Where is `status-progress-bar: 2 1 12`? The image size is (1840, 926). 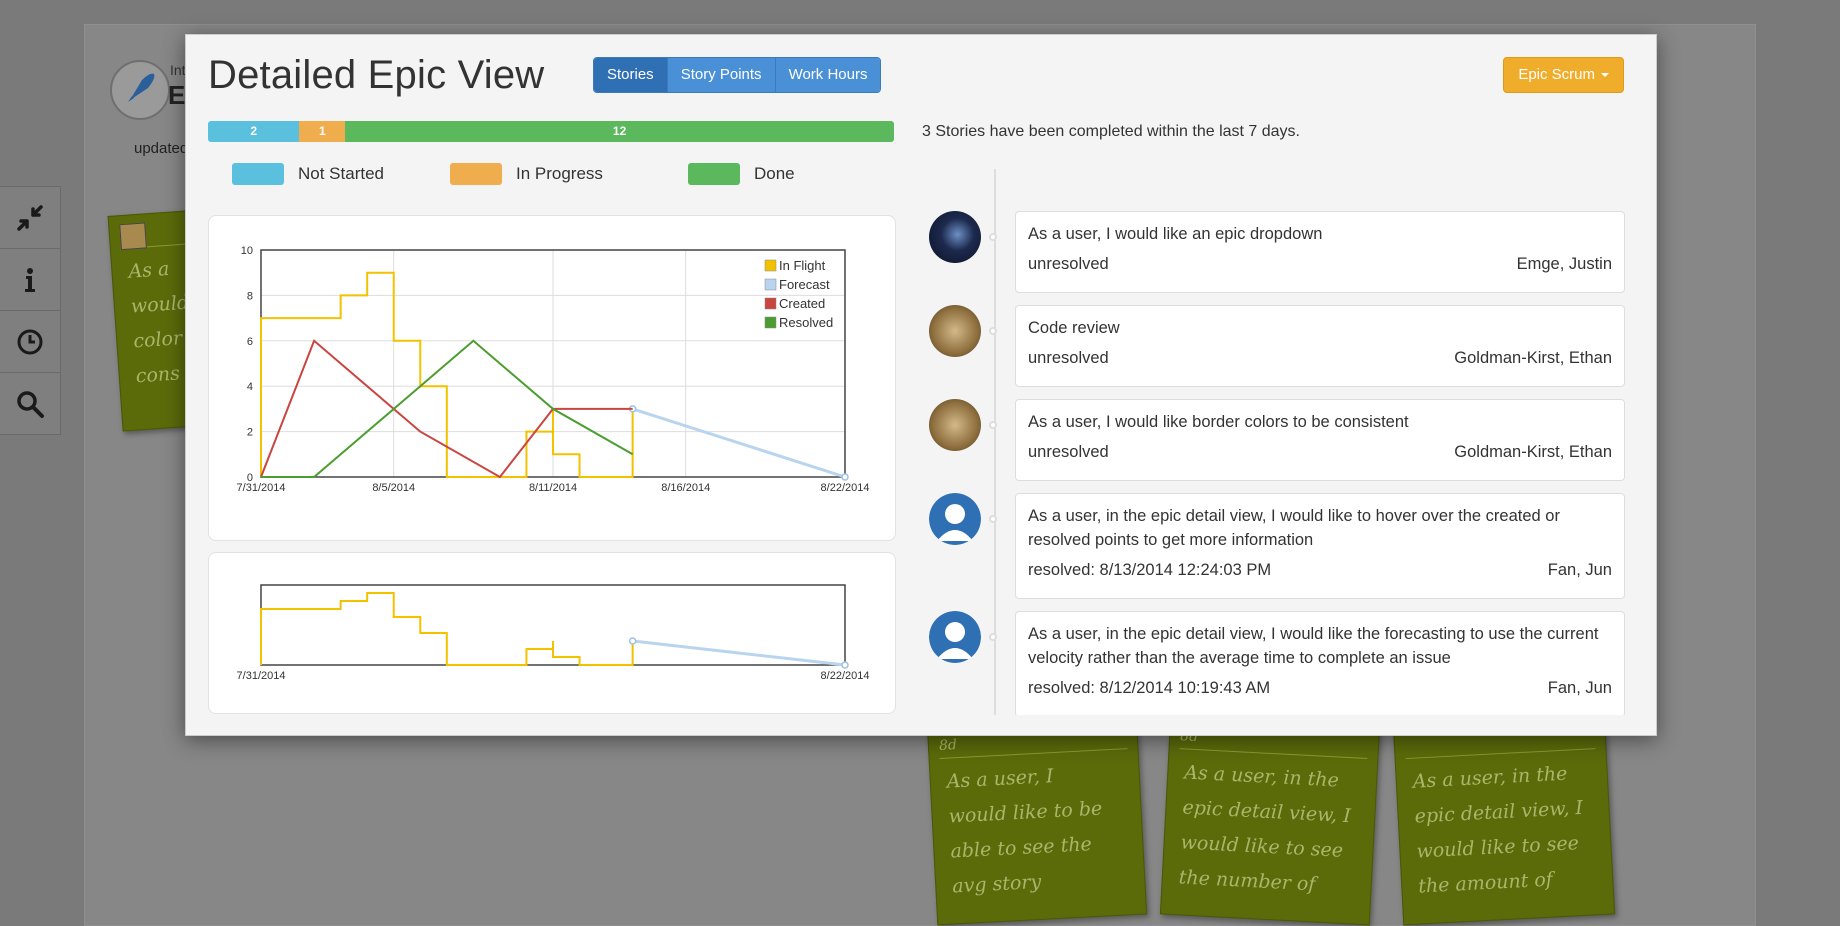 status-progress-bar: 2 1 12 is located at coordinates (551, 131).